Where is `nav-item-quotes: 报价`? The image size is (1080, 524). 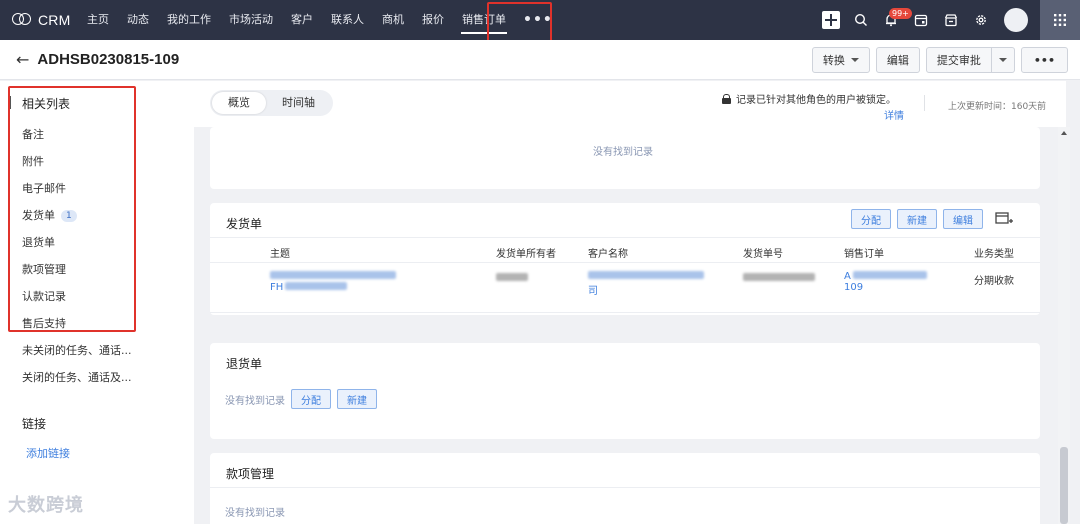
nav-item-quotes: 报价 is located at coordinates (433, 20).